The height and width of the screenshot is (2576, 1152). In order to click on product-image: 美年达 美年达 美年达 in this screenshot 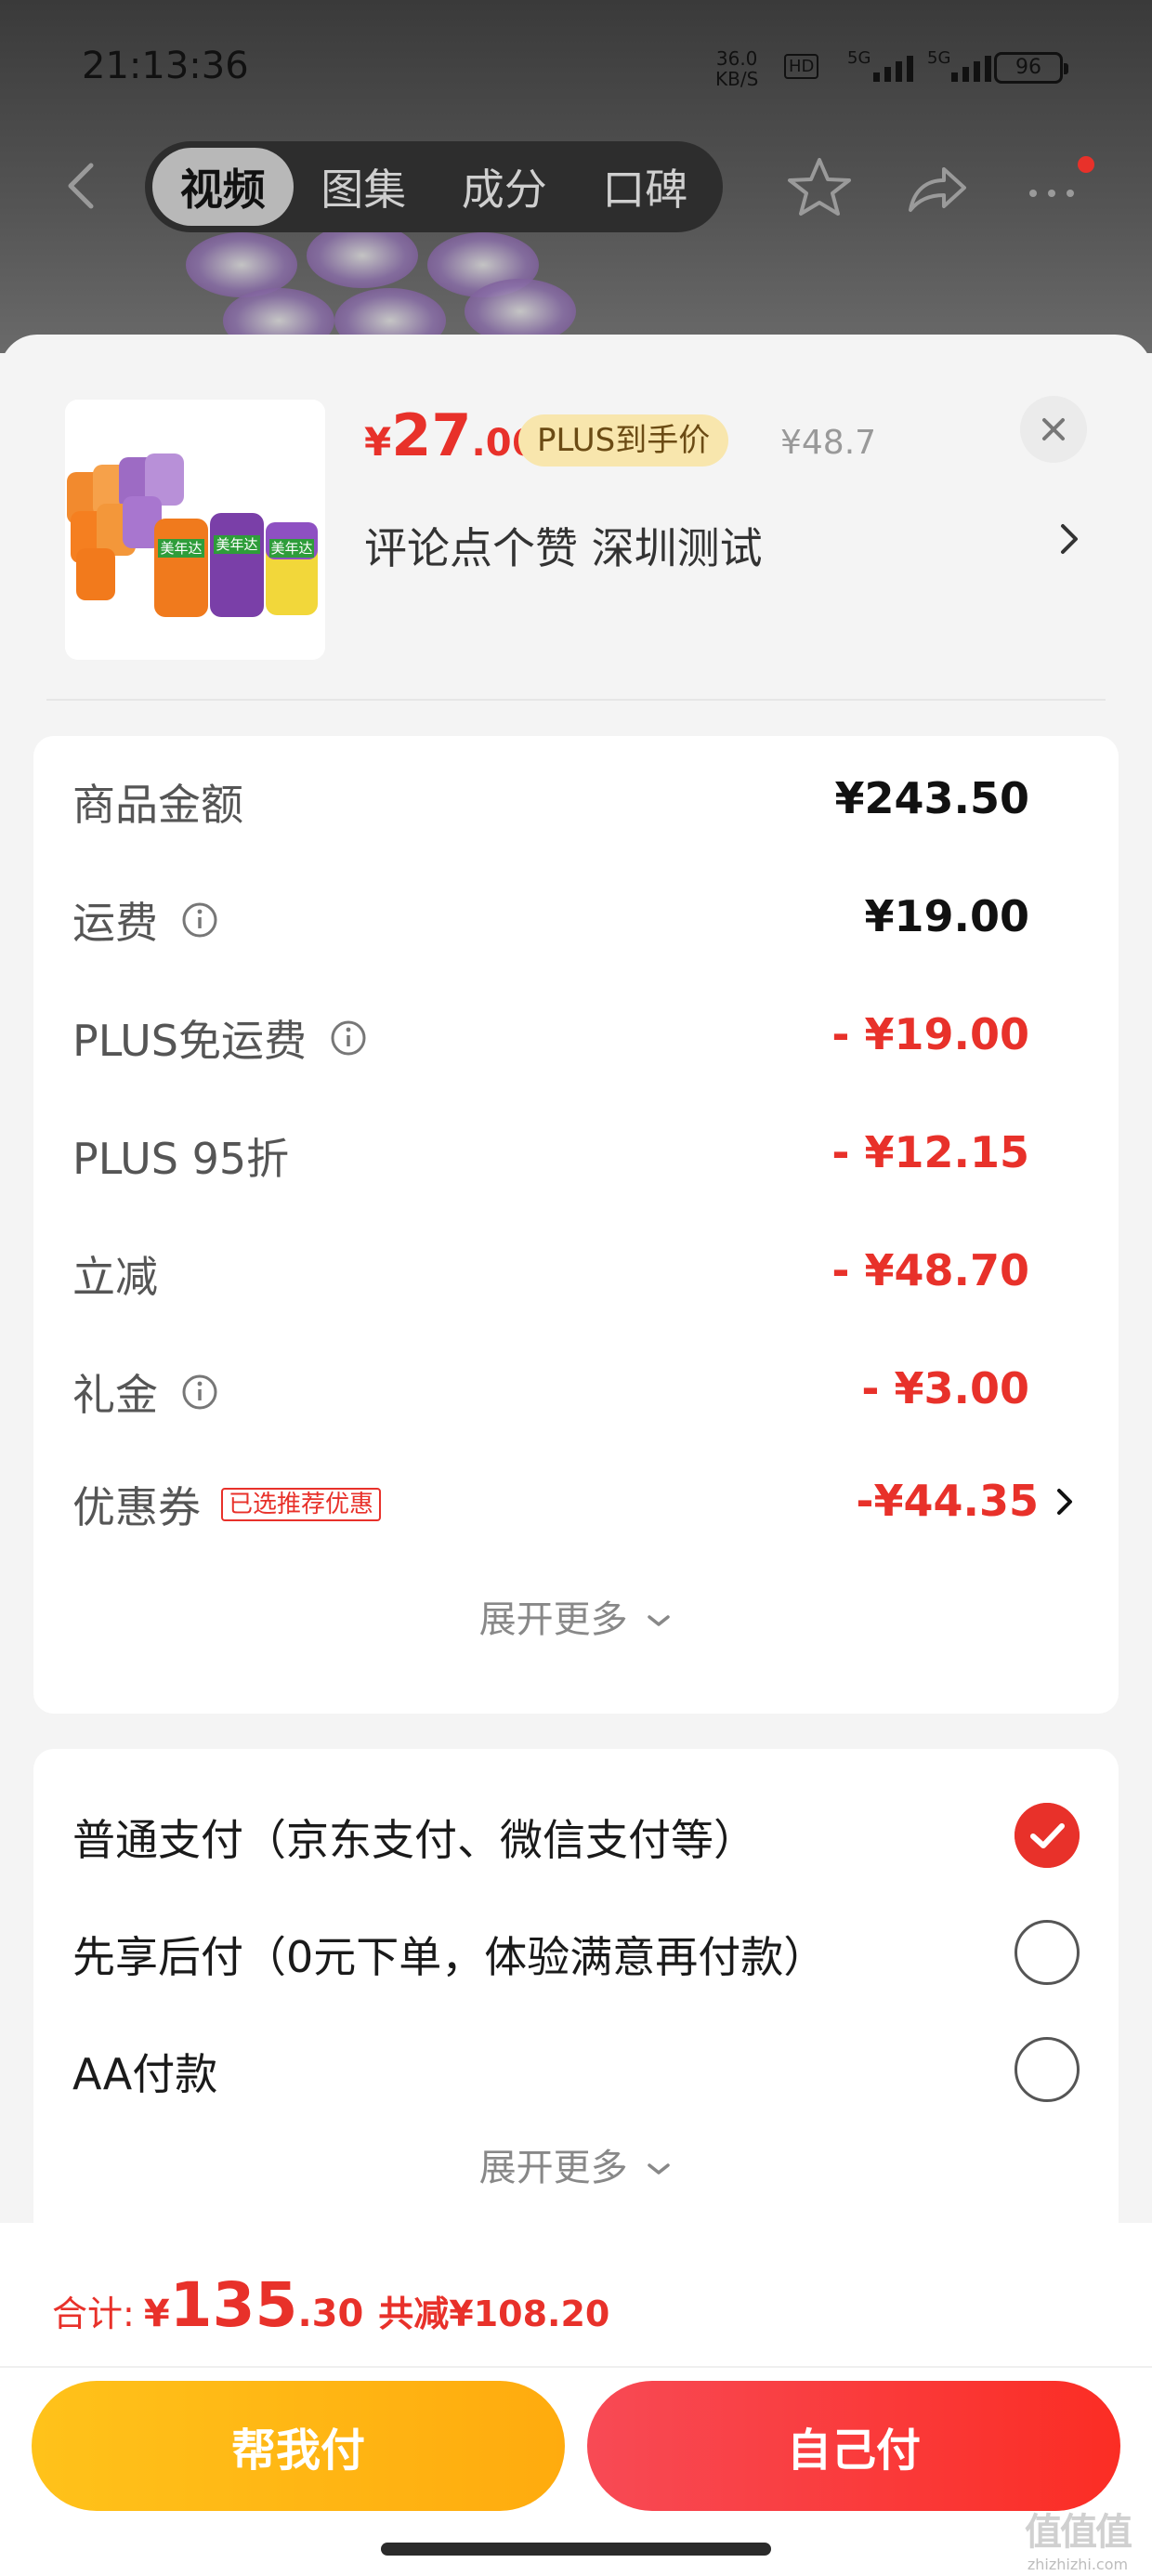, I will do `click(195, 530)`.